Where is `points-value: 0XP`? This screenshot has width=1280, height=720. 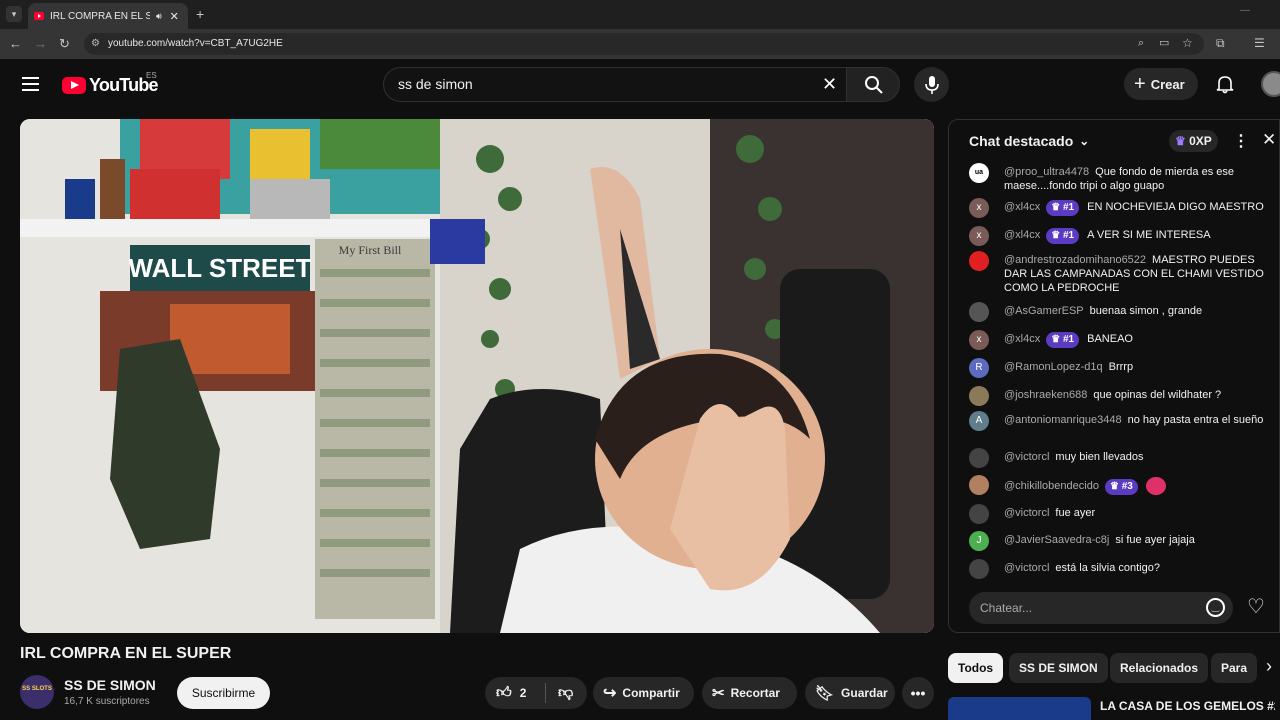
points-value: 0XP is located at coordinates (1200, 141).